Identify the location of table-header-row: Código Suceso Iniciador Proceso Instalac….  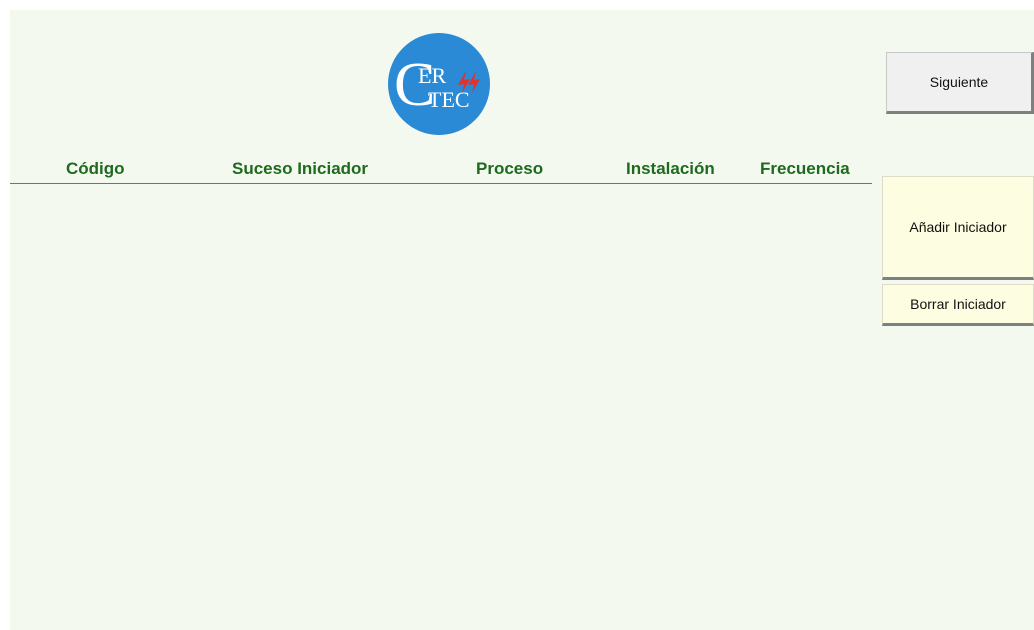
(441, 169).